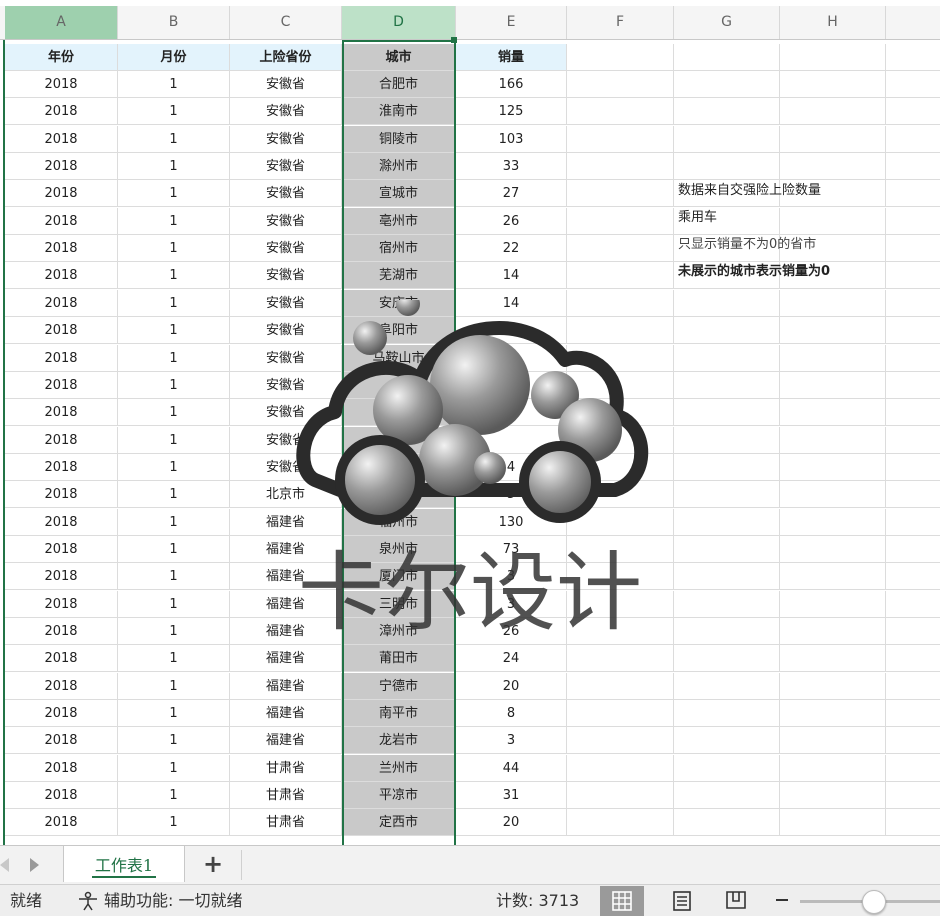 Image resolution: width=940 pixels, height=920 pixels. What do you see at coordinates (399, 796) in the screenshot?
I see `data-cell: 平凉市` at bounding box center [399, 796].